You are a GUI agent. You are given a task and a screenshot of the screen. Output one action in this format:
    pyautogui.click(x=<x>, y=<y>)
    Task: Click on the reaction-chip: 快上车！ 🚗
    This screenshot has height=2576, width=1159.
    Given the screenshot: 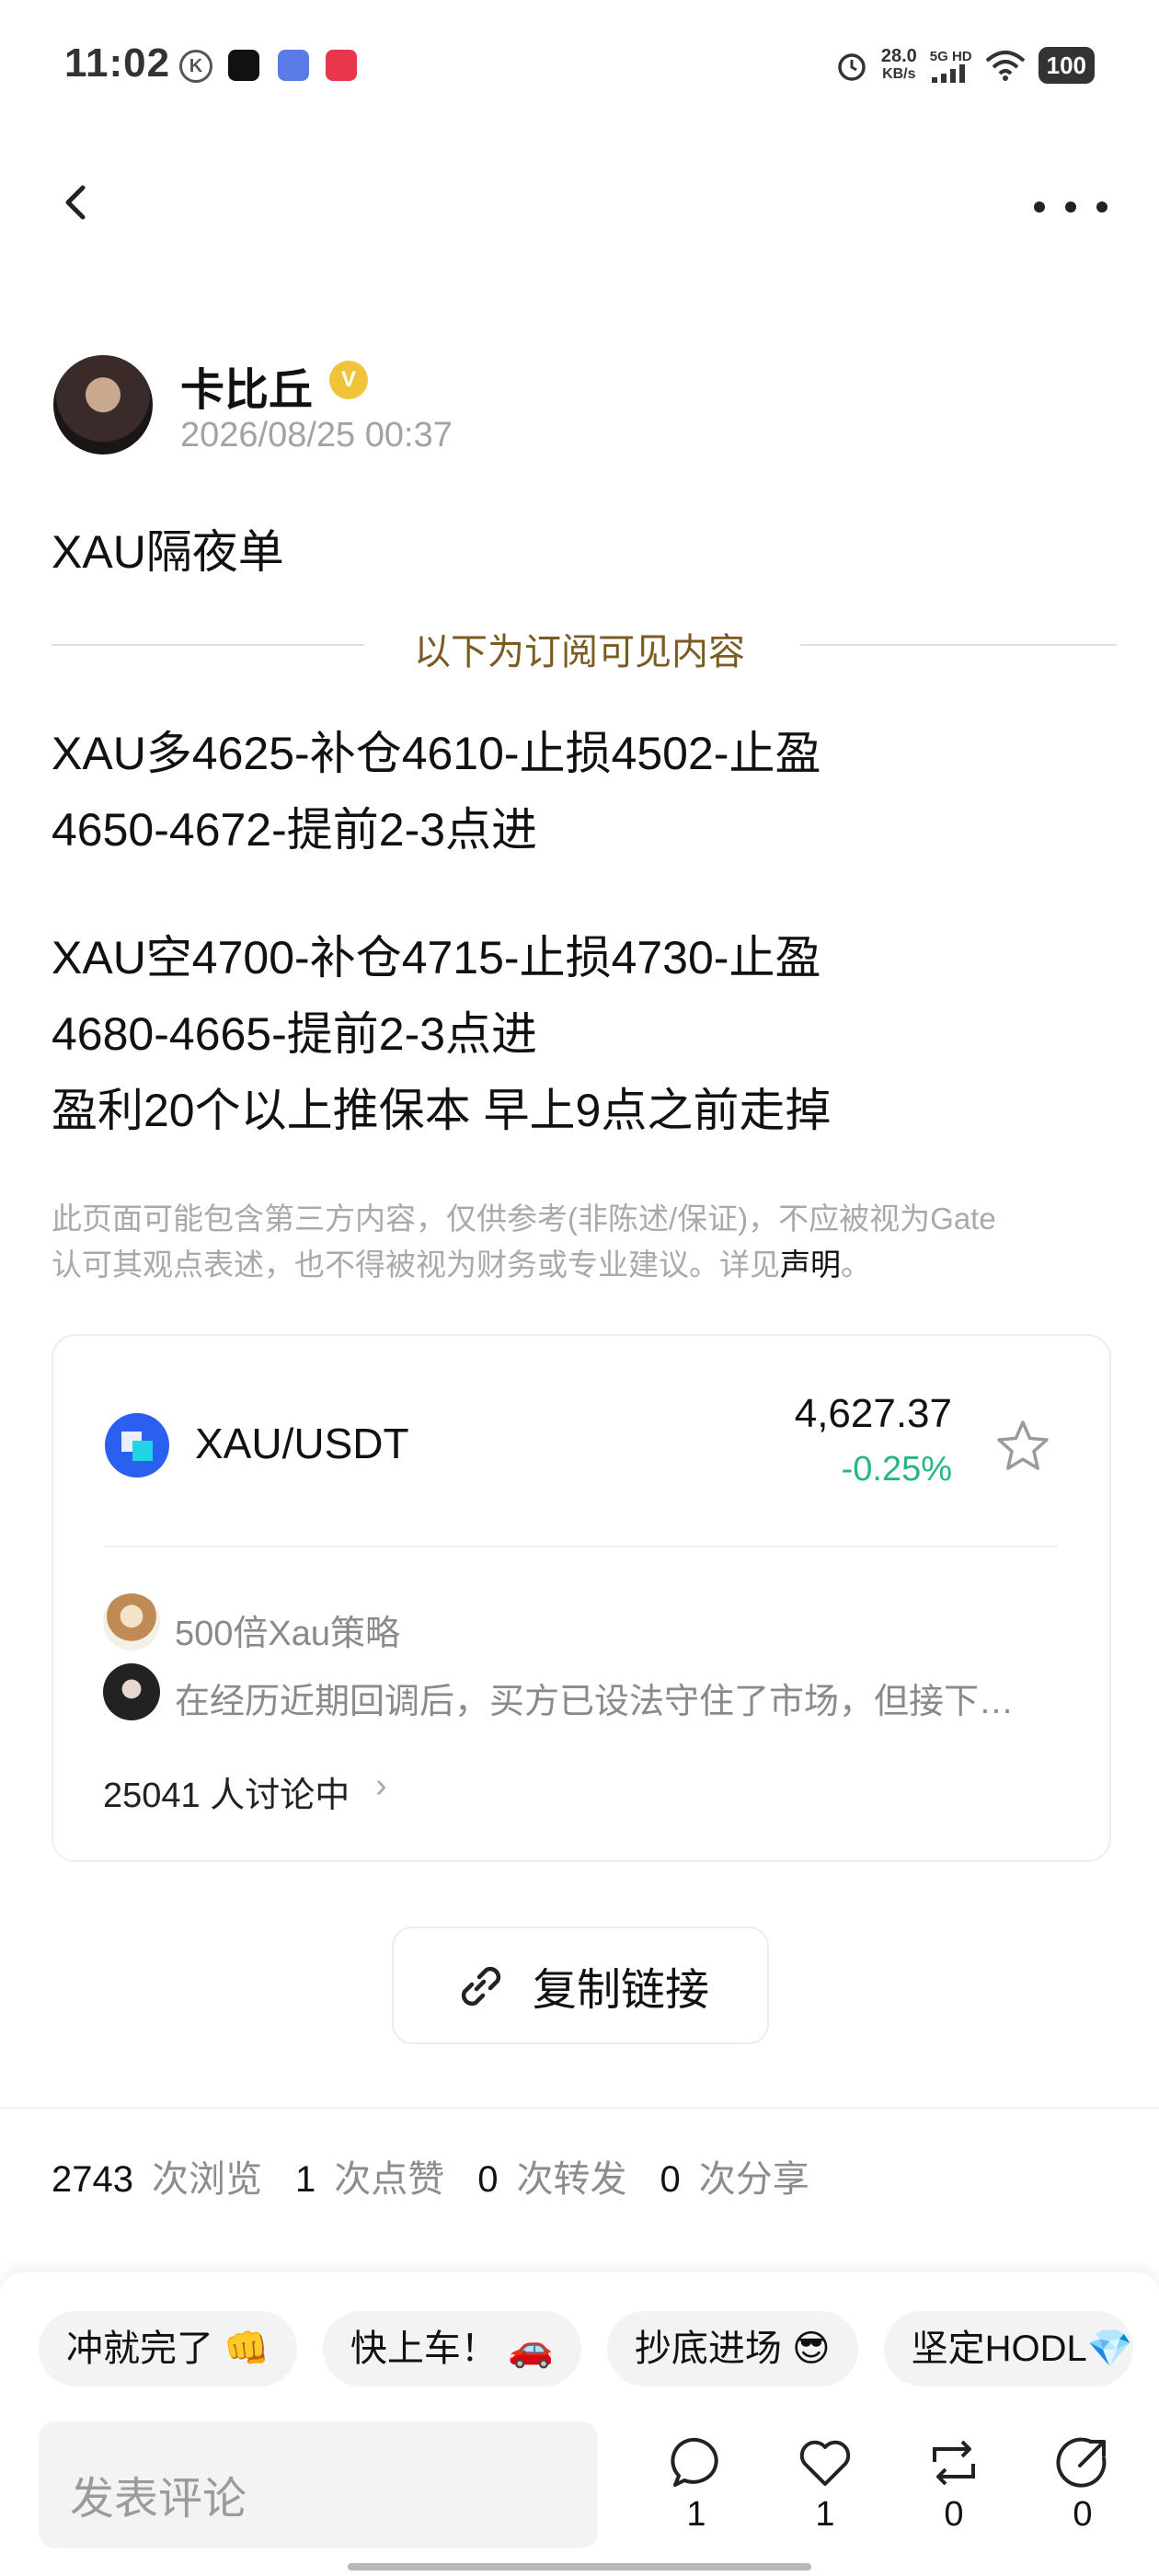 What is the action you would take?
    pyautogui.click(x=451, y=2348)
    